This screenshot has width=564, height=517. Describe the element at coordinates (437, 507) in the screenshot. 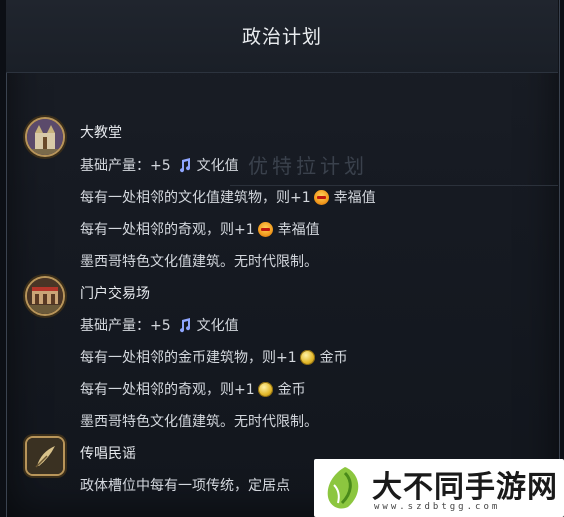

I see `watermark-url: www.szdbtgg.com` at that location.